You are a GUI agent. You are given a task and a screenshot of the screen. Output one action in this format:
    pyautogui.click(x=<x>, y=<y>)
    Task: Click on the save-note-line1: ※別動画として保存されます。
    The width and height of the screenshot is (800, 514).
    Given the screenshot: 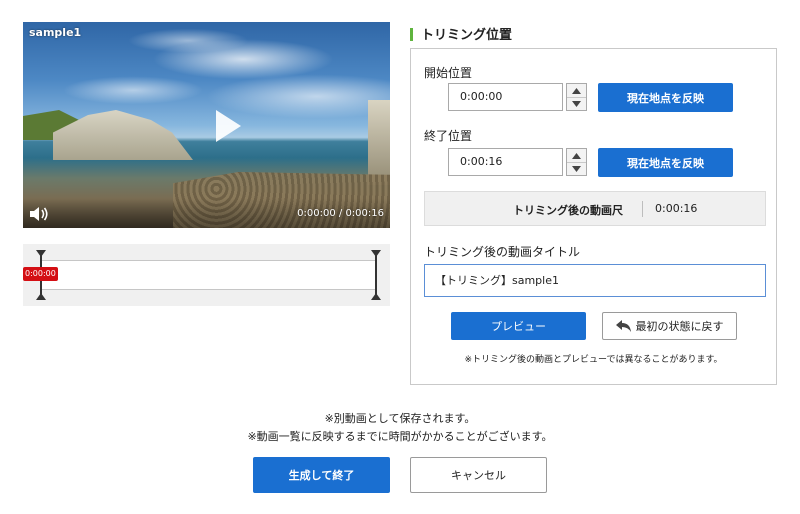 What is the action you would take?
    pyautogui.click(x=400, y=418)
    